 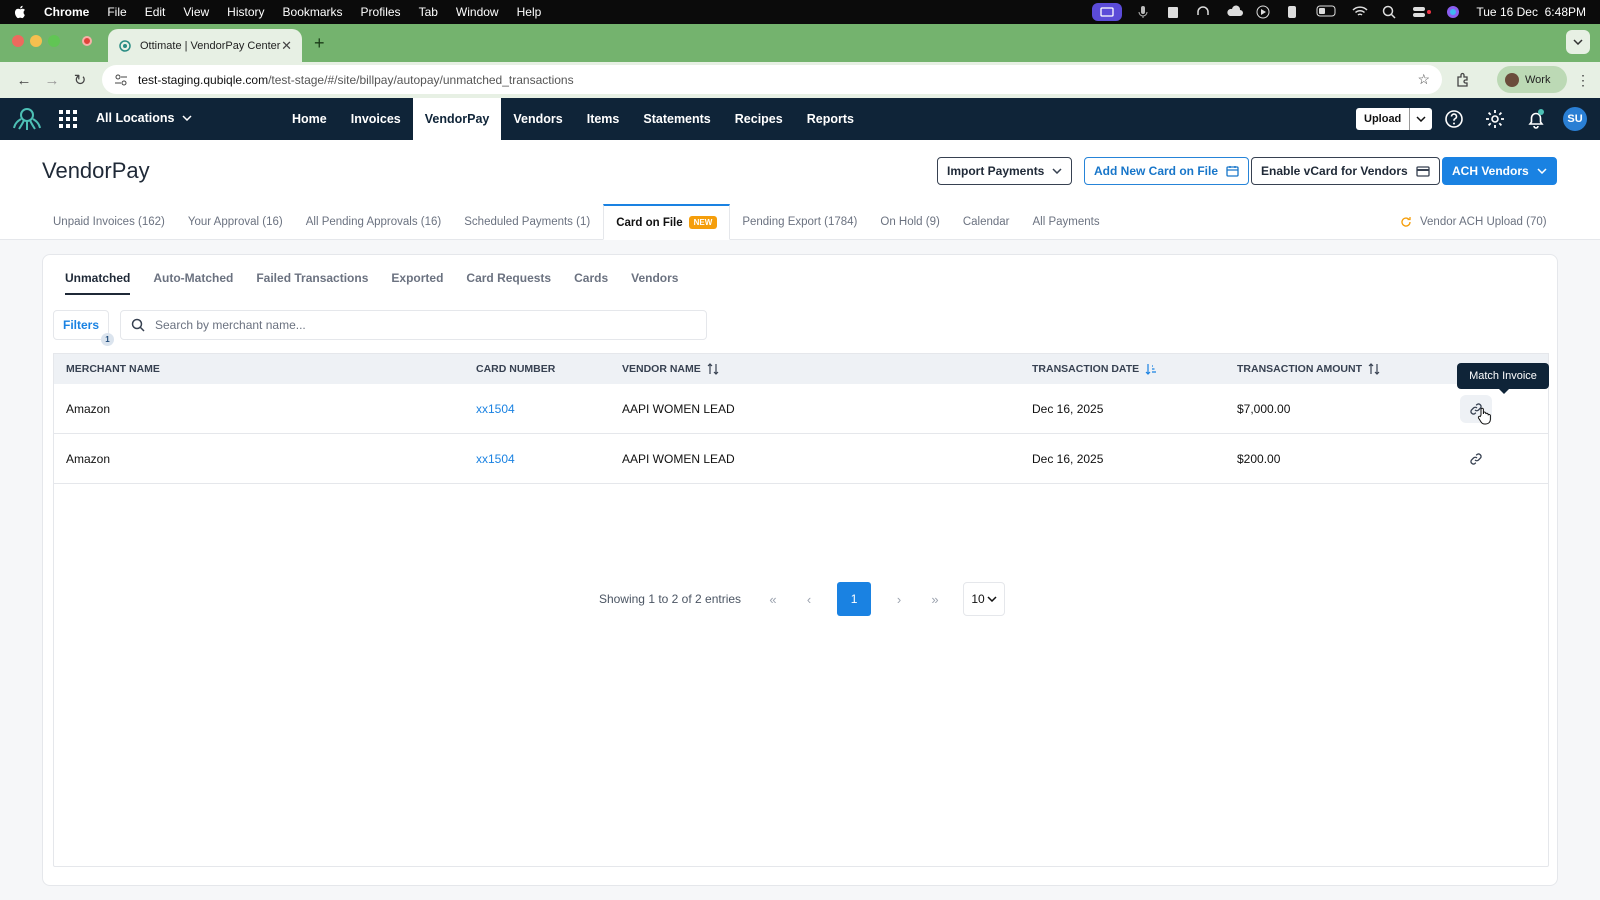 What do you see at coordinates (1005, 171) in the screenshot?
I see `import-payments-button: Import Payments` at bounding box center [1005, 171].